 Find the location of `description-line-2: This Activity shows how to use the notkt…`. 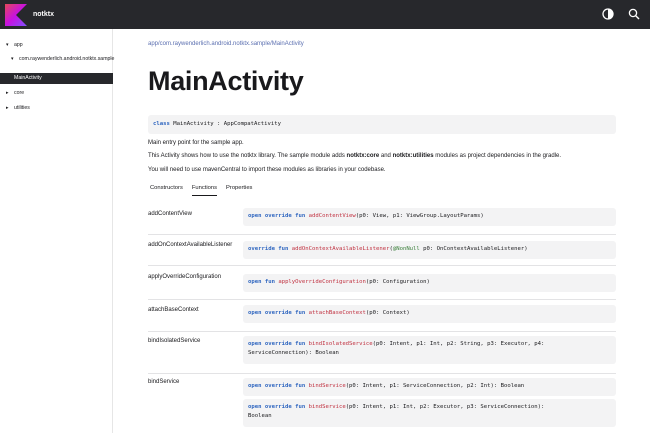

description-line-2: This Activity shows how to use the notkt… is located at coordinates (355, 156).